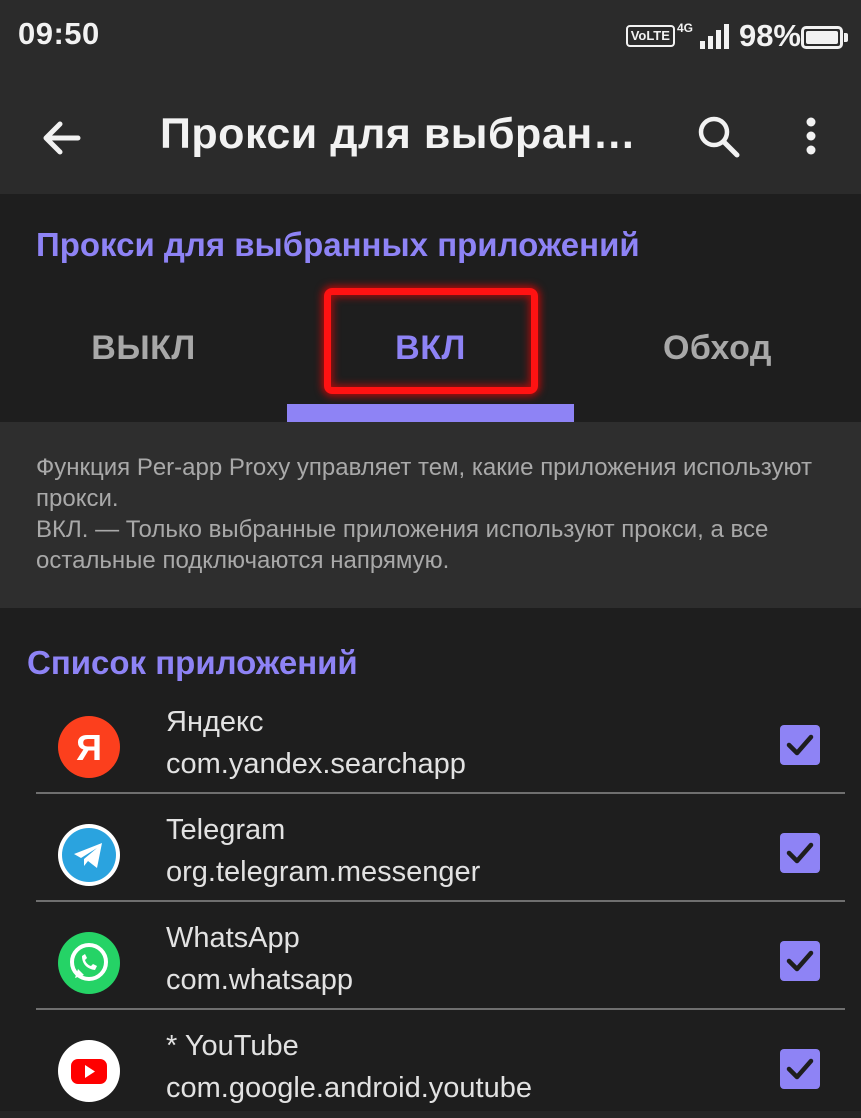 The height and width of the screenshot is (1118, 861). What do you see at coordinates (684, 28) in the screenshot?
I see `network-type-icon: 4G` at bounding box center [684, 28].